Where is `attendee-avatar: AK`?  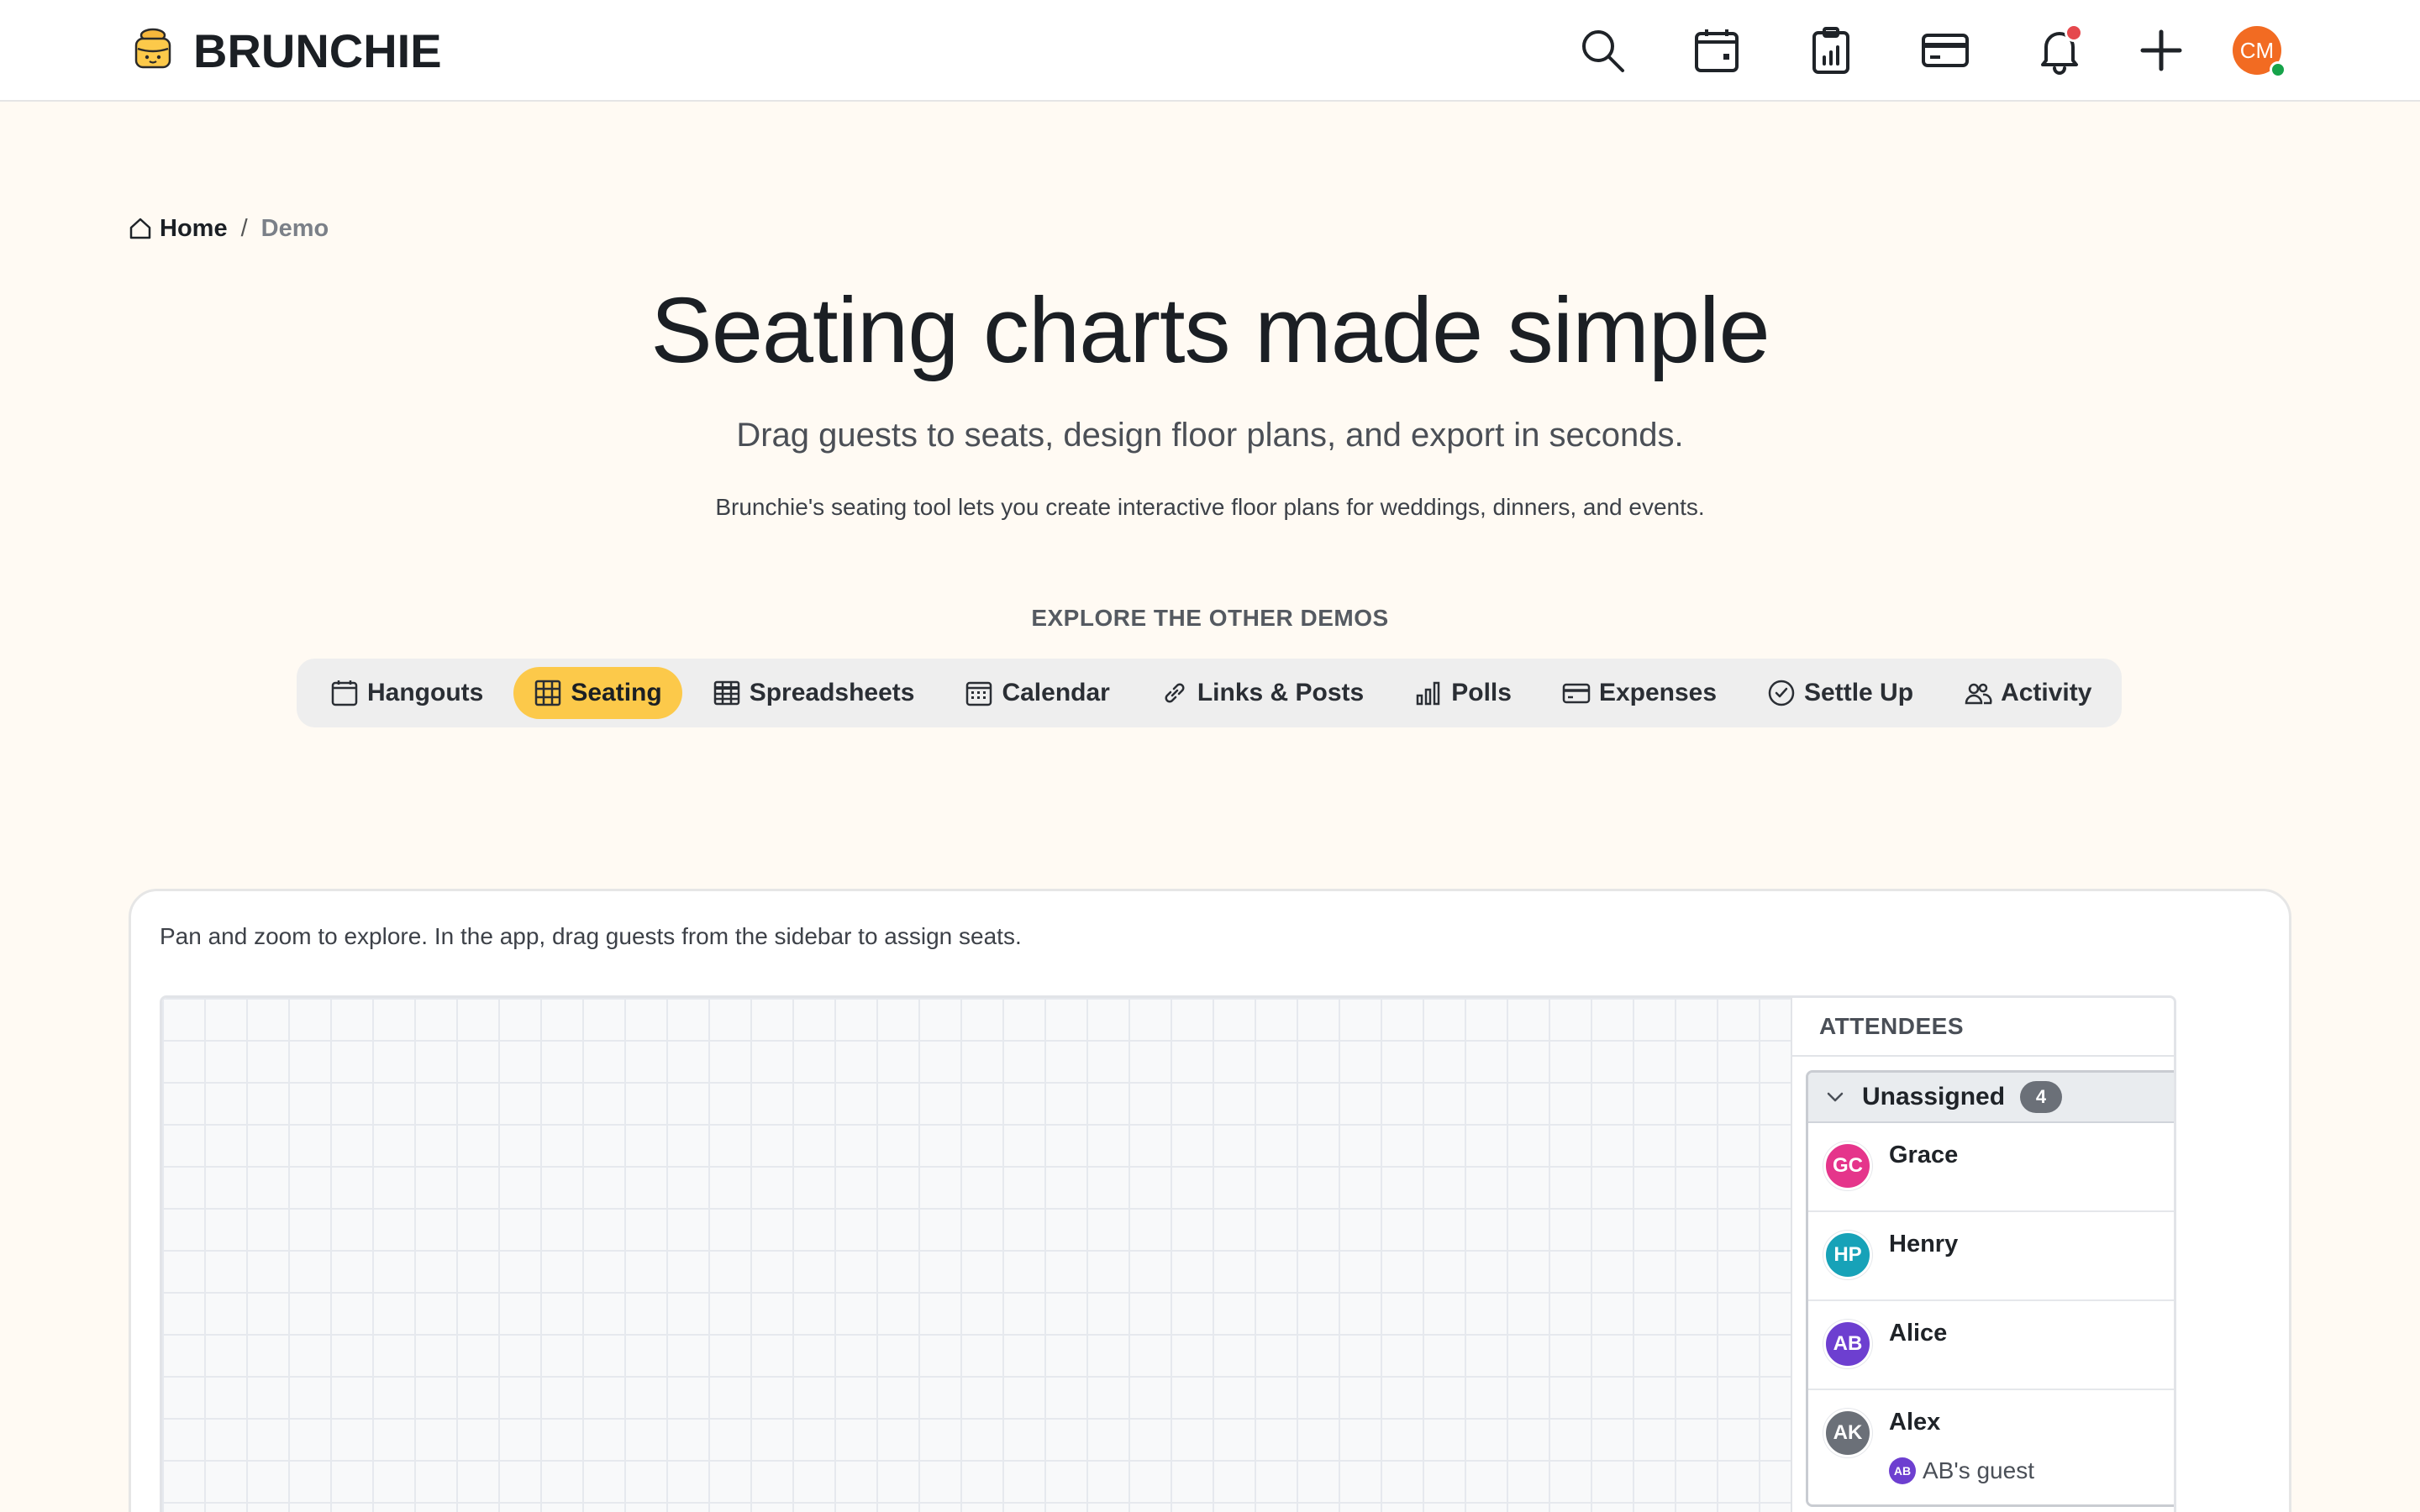 attendee-avatar: AK is located at coordinates (1848, 1433).